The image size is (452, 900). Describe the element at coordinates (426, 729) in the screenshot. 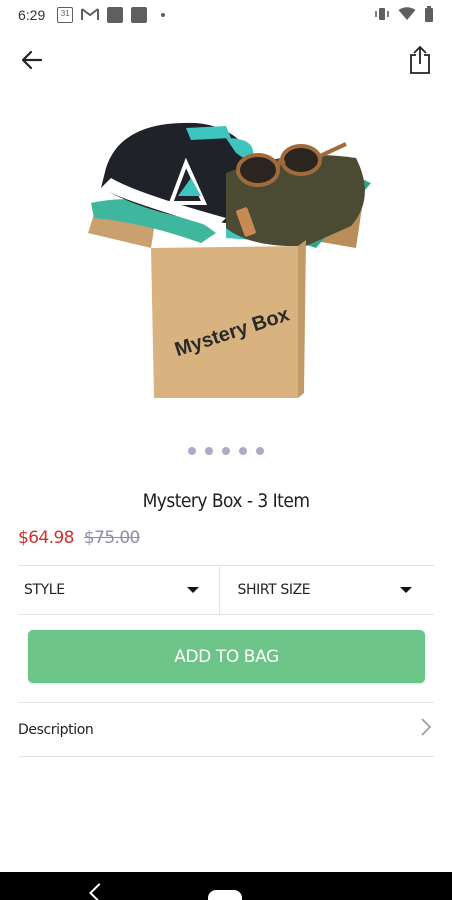

I see `chevron-right-icon` at that location.